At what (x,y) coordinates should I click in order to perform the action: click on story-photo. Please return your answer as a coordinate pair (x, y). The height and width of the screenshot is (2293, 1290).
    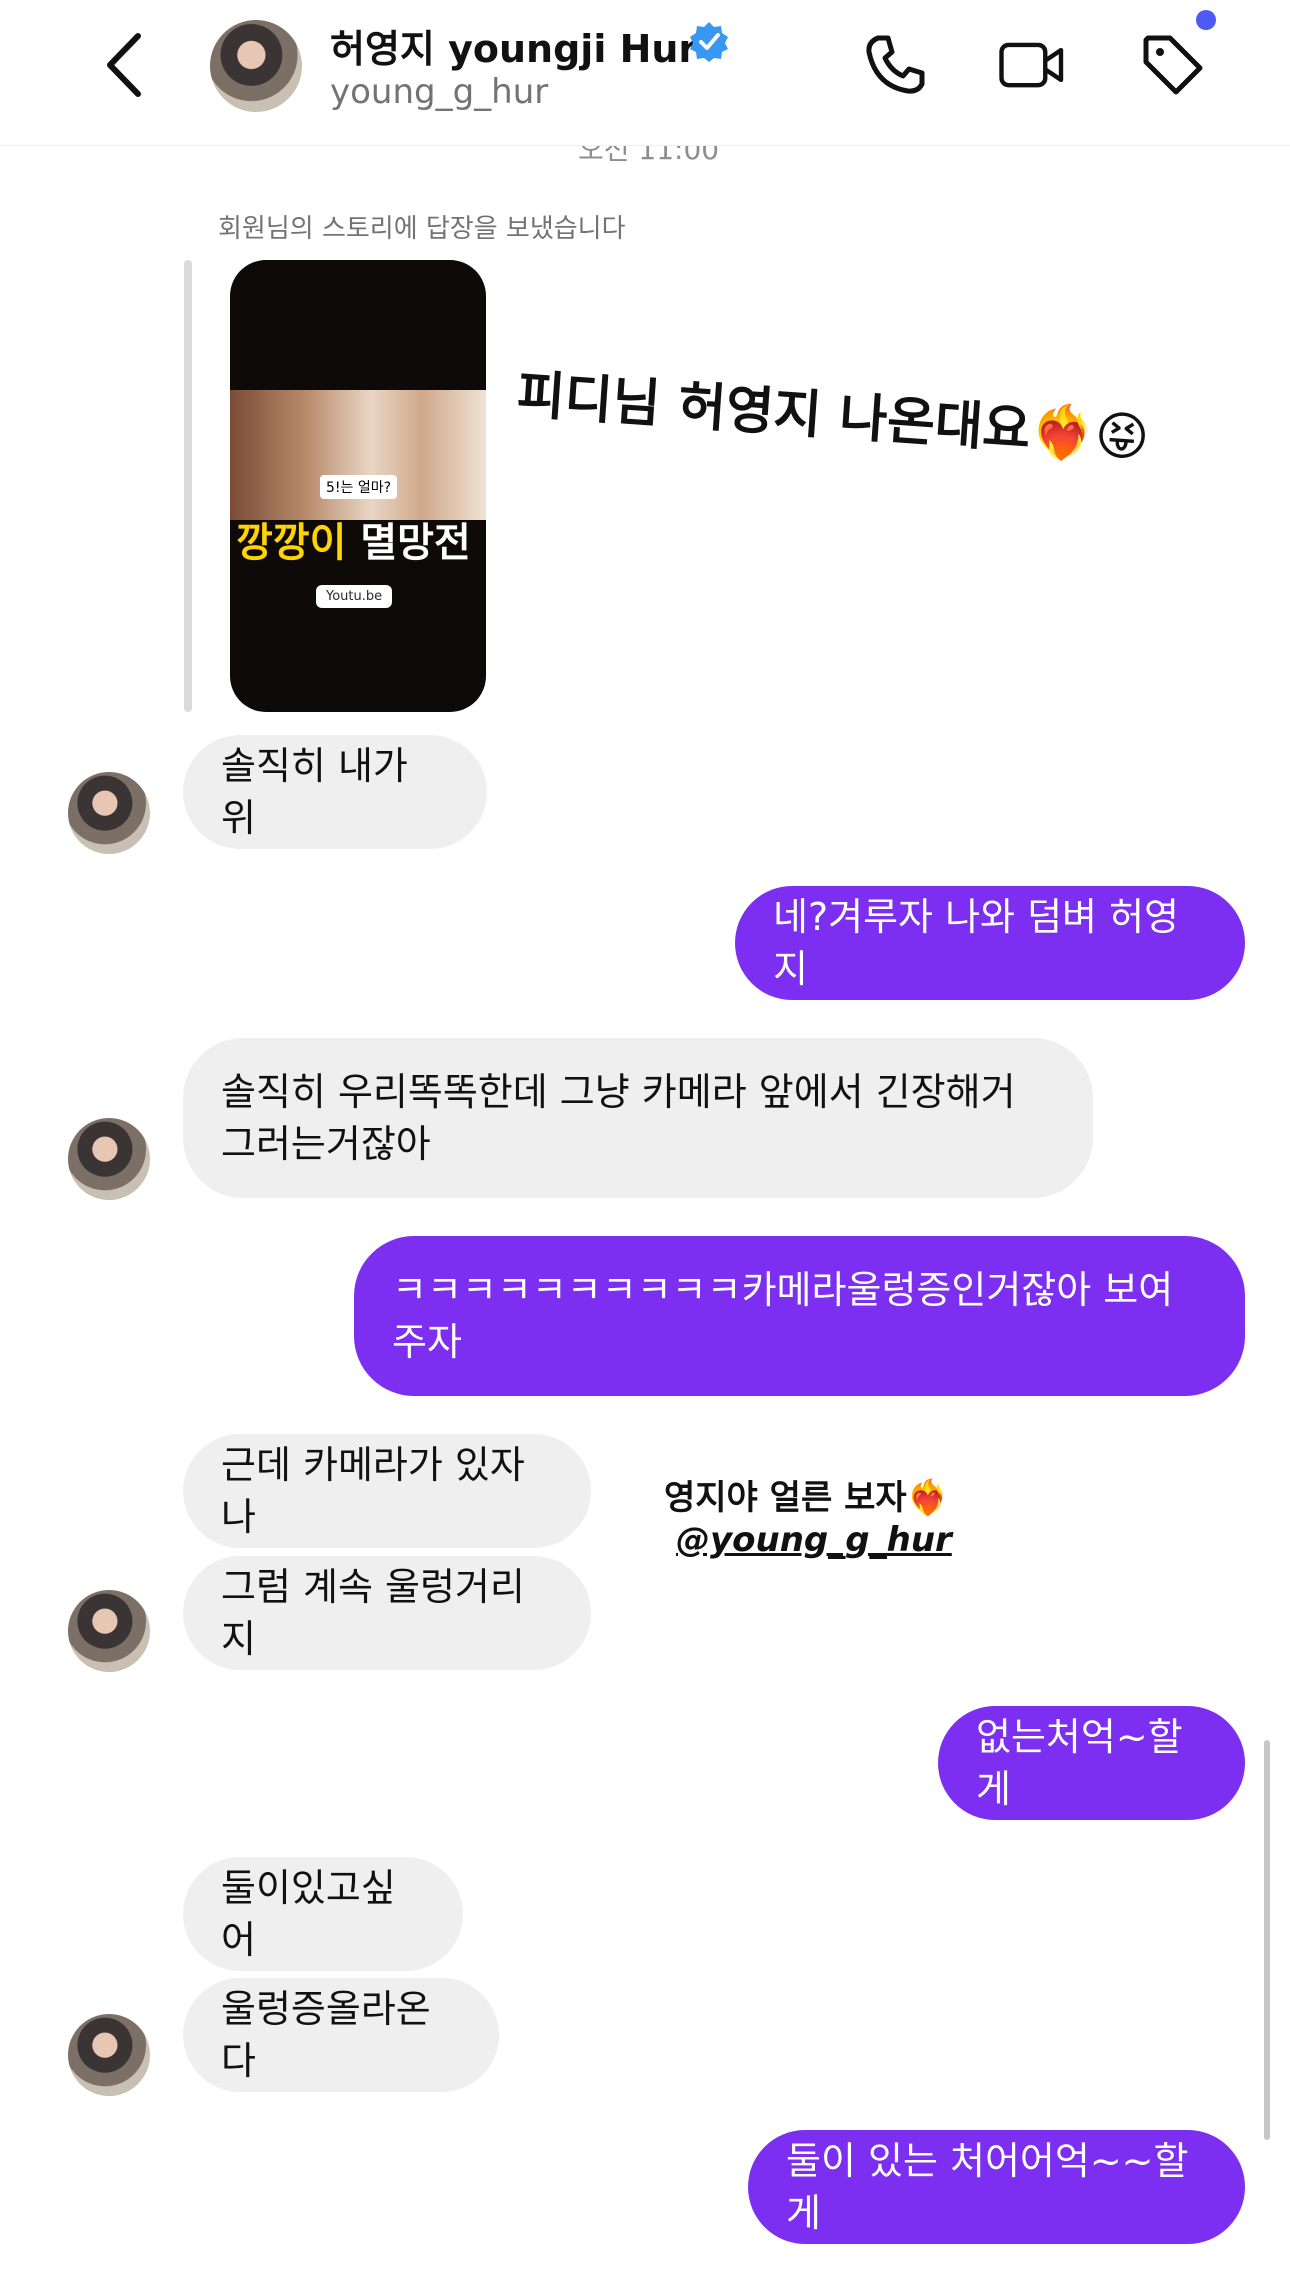
    Looking at the image, I should click on (358, 455).